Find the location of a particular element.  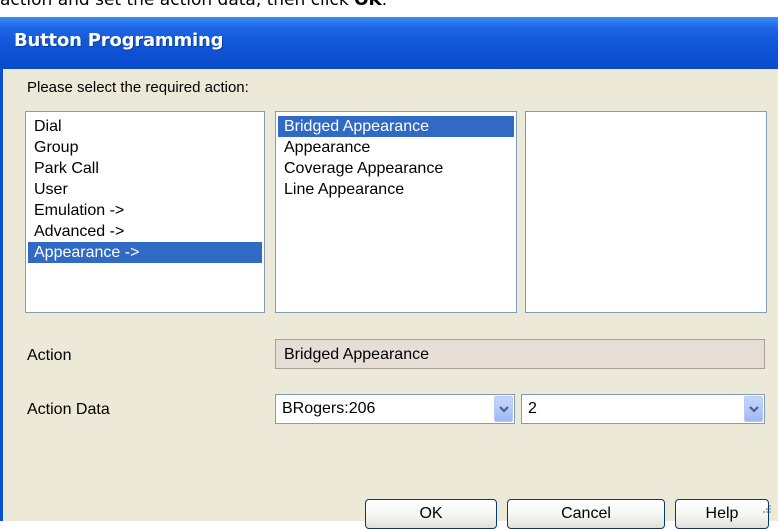

list-item: Appearance is located at coordinates (396, 147).